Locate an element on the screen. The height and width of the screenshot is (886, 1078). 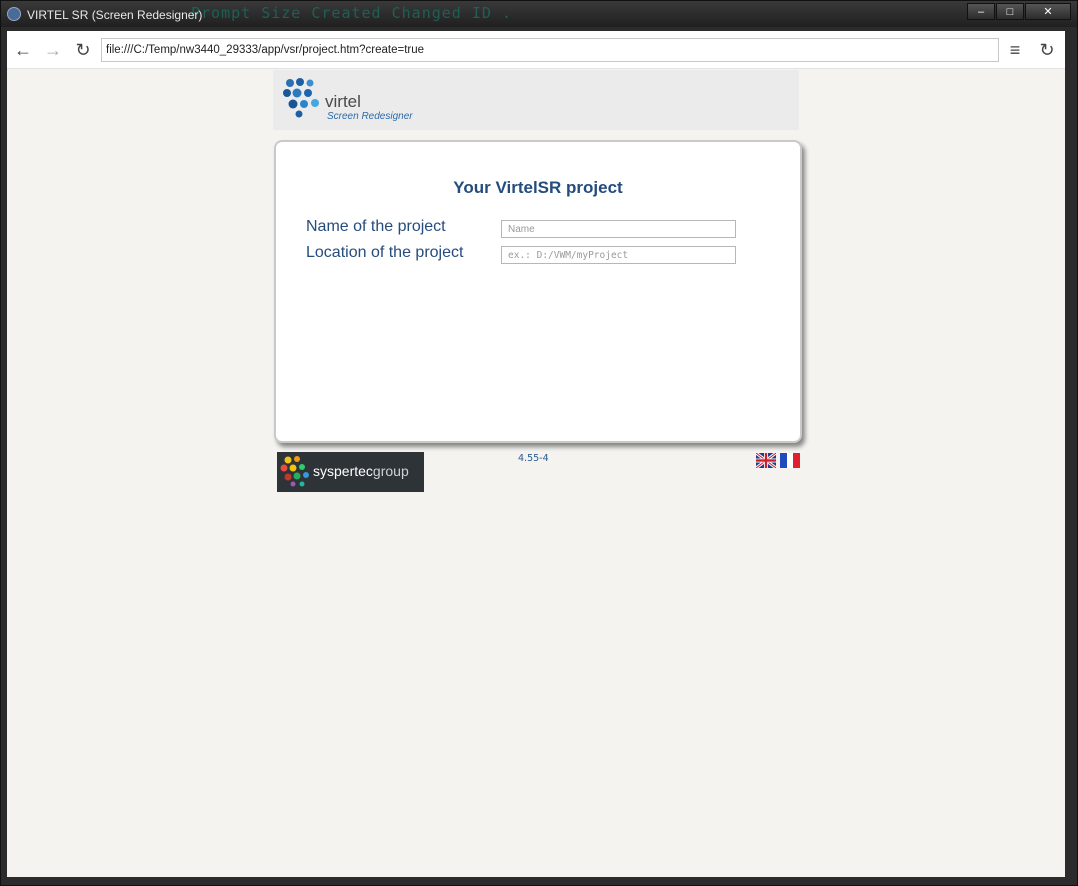
syspertec-wordmark: syspertecgroup is located at coordinates (361, 471).